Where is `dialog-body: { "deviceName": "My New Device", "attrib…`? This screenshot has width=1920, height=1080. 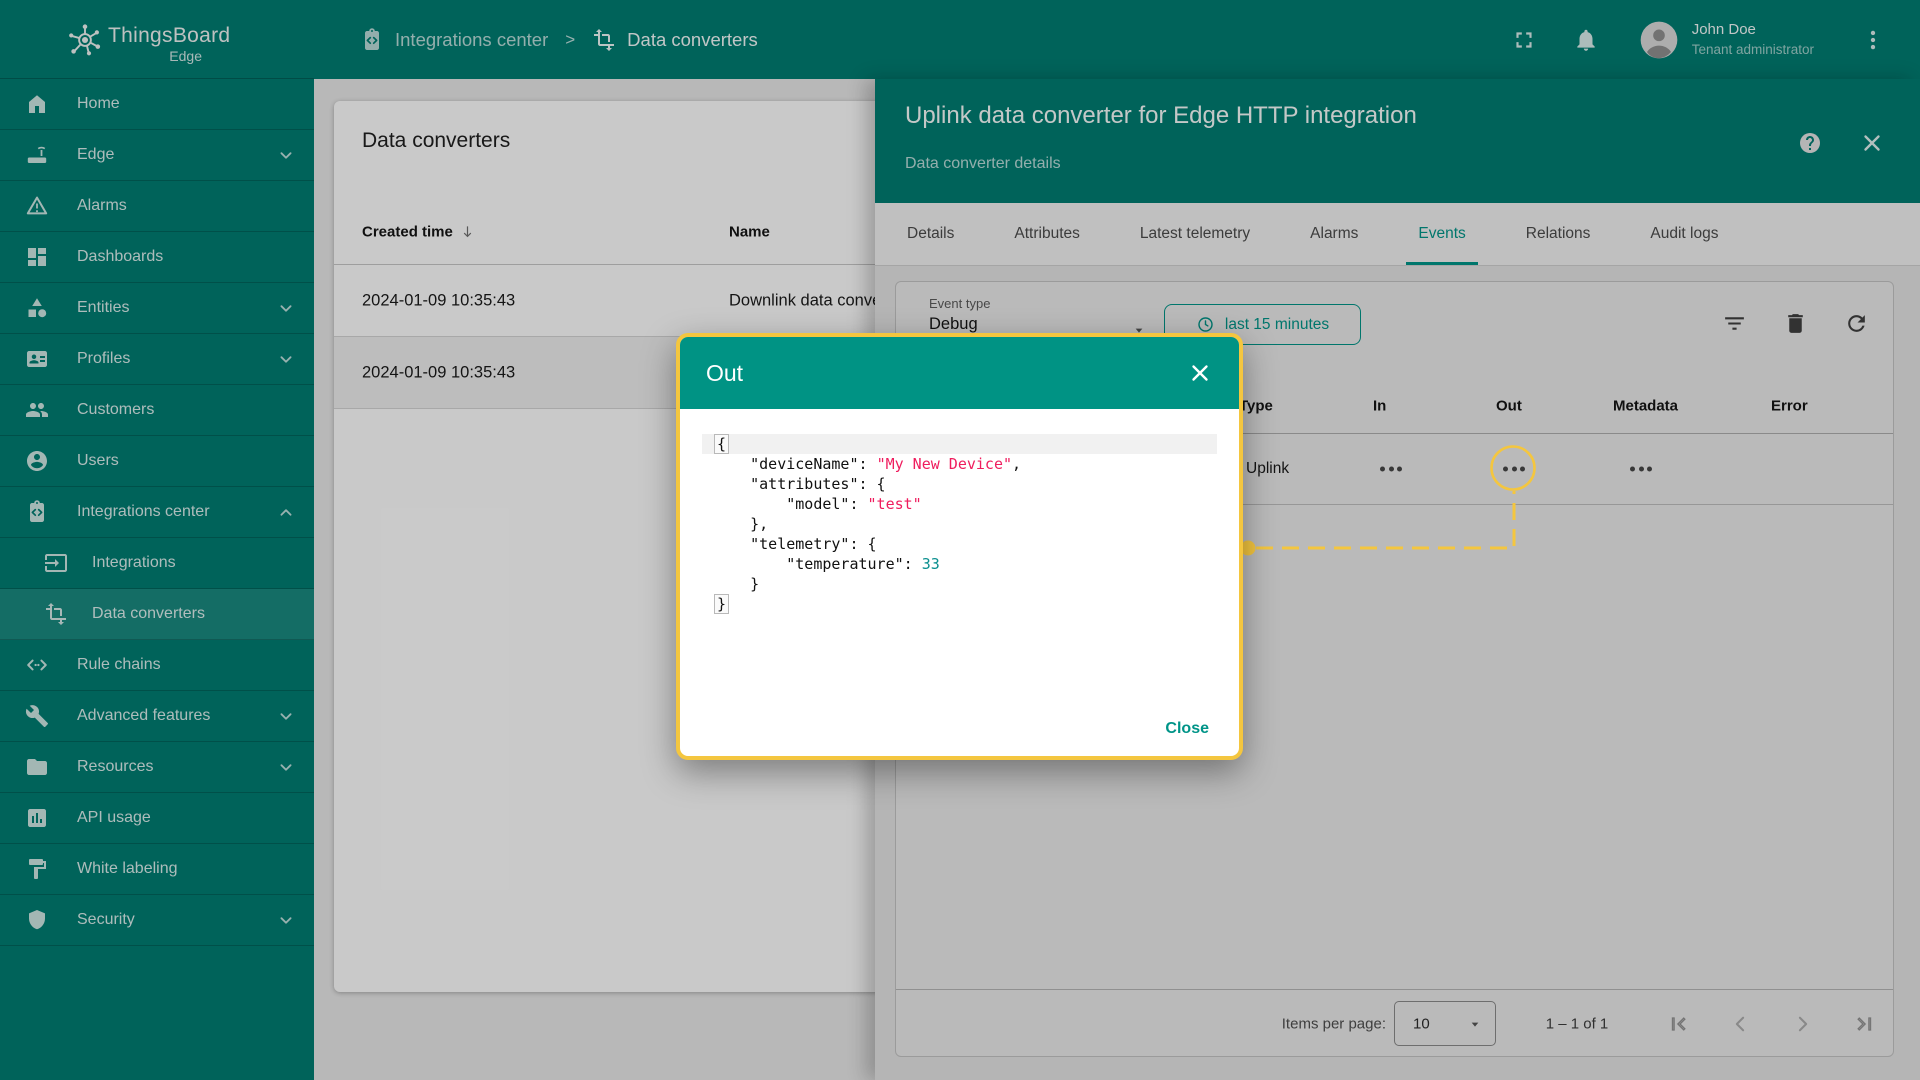
dialog-body: { "deviceName": "My New Device", "attrib… is located at coordinates (959, 582).